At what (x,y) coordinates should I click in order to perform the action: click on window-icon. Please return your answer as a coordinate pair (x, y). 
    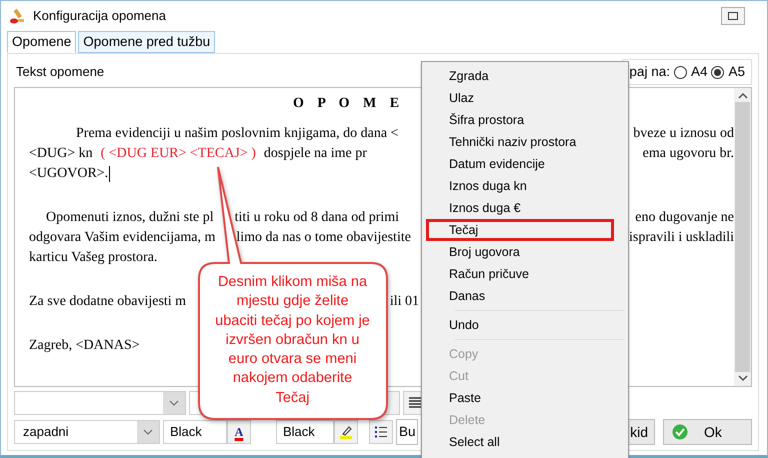
    Looking at the image, I should click on (733, 16).